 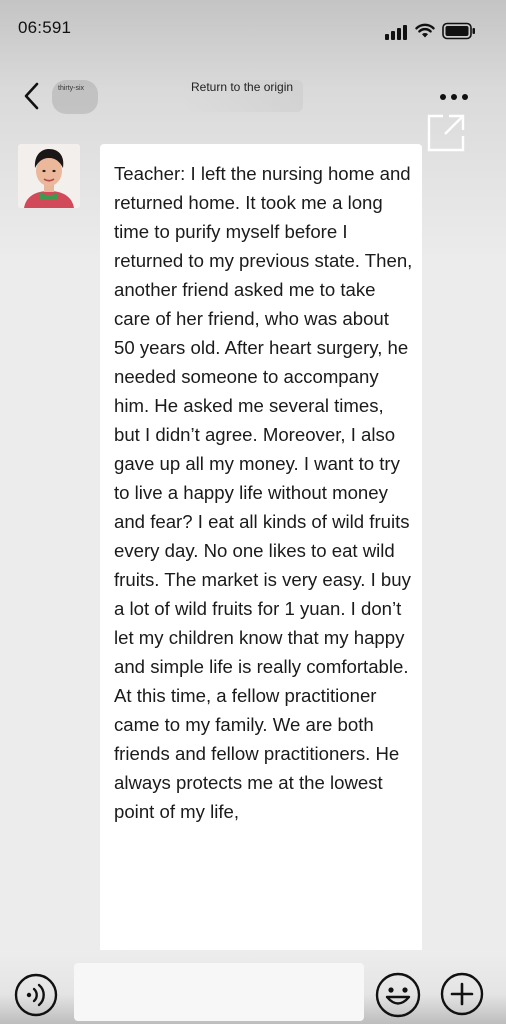 What do you see at coordinates (219, 992) in the screenshot?
I see `message-input` at bounding box center [219, 992].